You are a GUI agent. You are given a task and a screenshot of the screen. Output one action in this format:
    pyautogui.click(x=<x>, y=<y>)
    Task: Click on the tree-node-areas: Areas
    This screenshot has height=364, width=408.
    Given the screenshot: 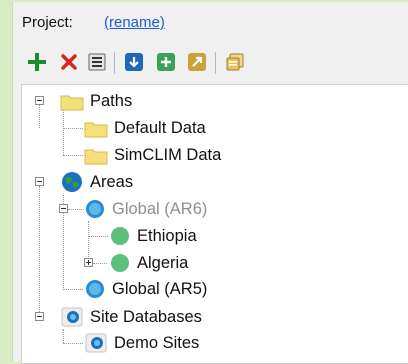 What is the action you would take?
    pyautogui.click(x=96, y=182)
    